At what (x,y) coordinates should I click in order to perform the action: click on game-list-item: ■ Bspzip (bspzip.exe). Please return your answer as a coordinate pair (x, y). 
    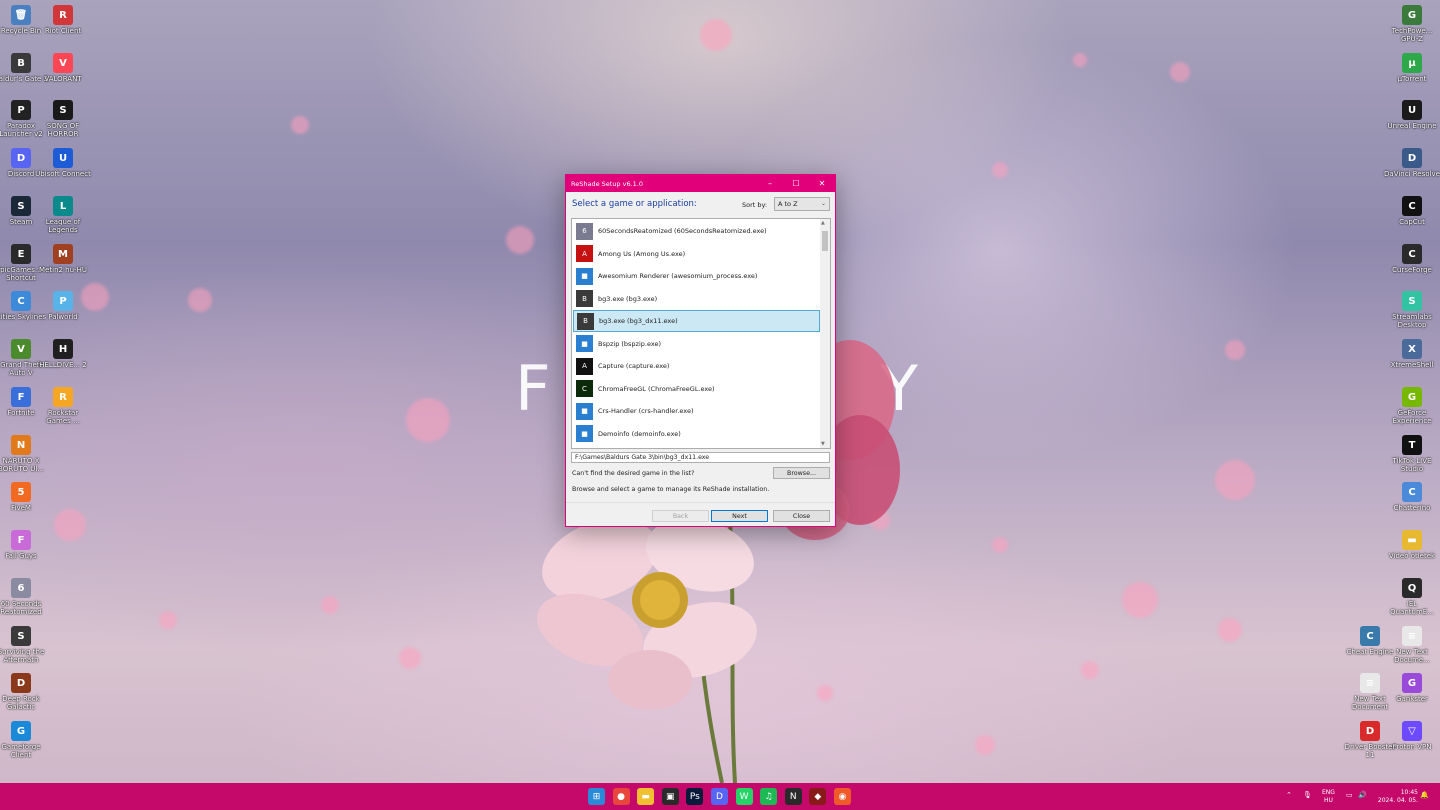
    Looking at the image, I should click on (696, 344).